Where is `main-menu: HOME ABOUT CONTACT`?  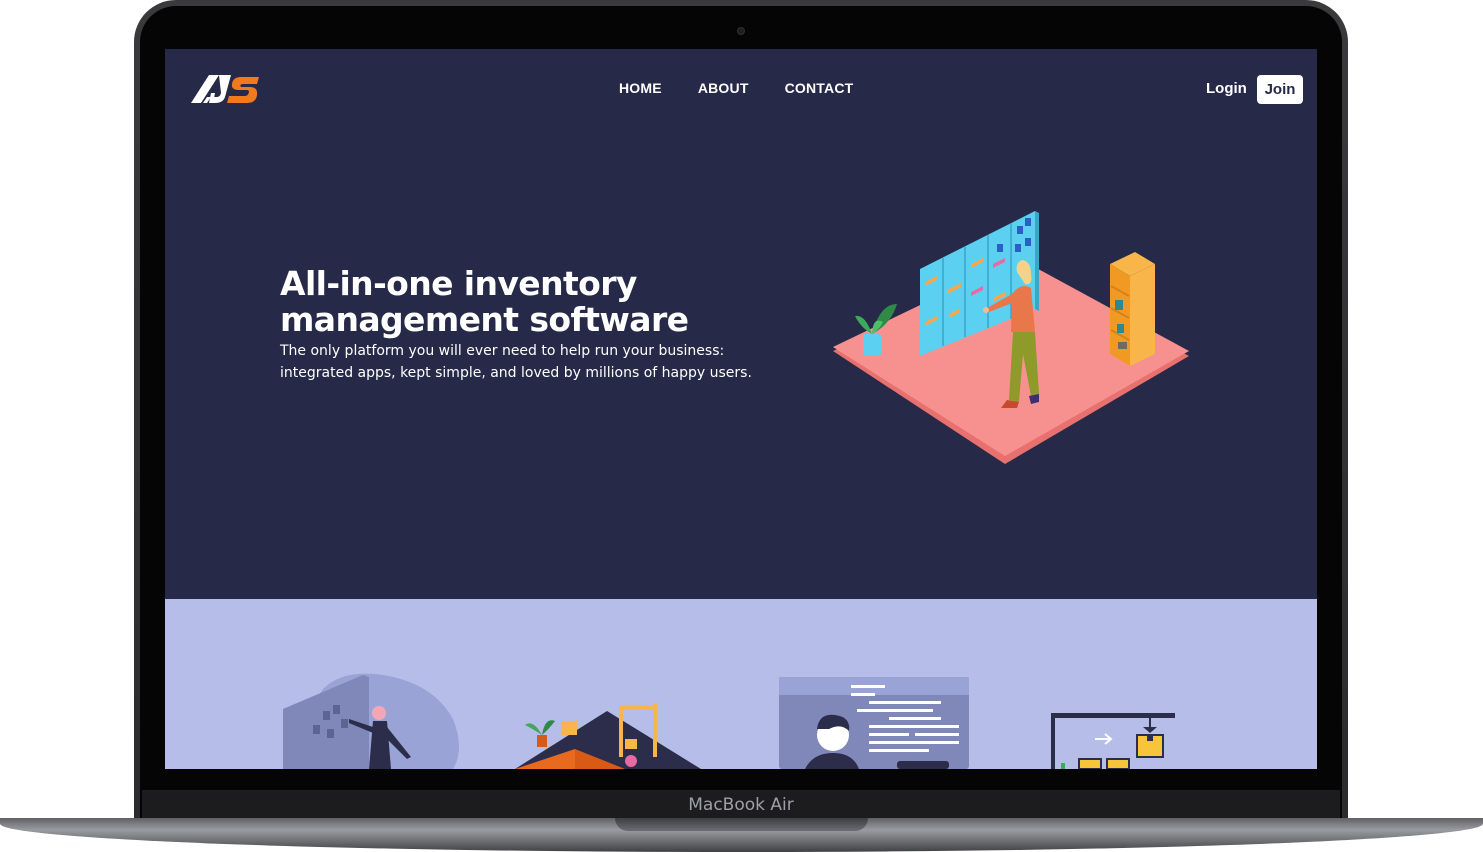 main-menu: HOME ABOUT CONTACT is located at coordinates (736, 88).